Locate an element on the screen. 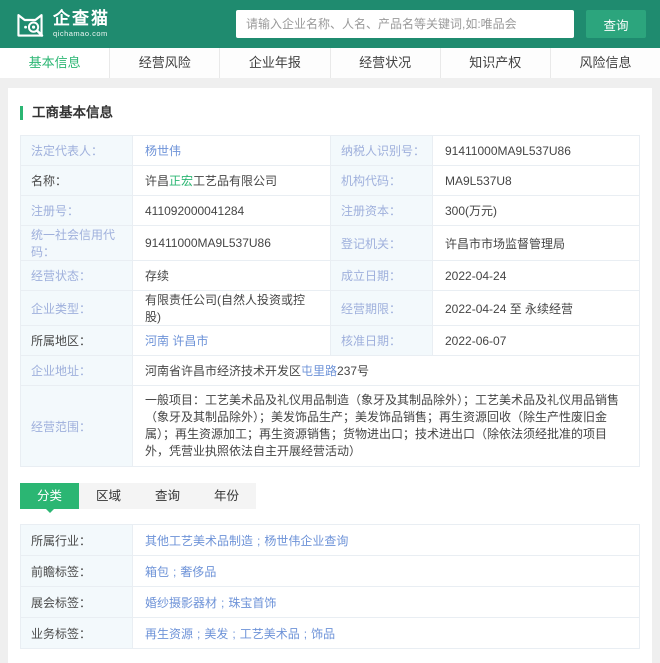 The width and height of the screenshot is (660, 663). search-button: 查询 is located at coordinates (616, 24).